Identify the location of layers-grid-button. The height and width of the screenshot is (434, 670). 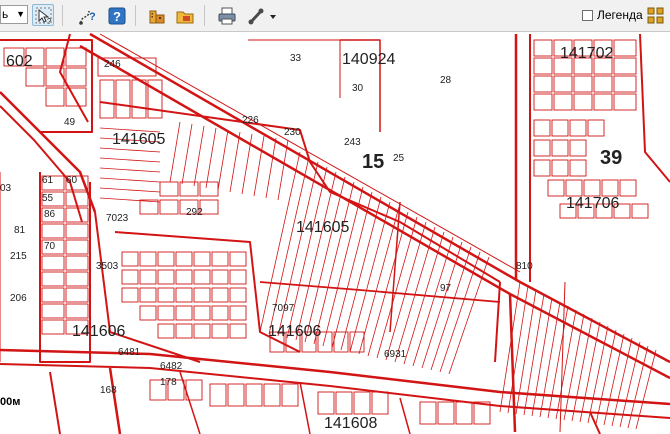
(656, 16).